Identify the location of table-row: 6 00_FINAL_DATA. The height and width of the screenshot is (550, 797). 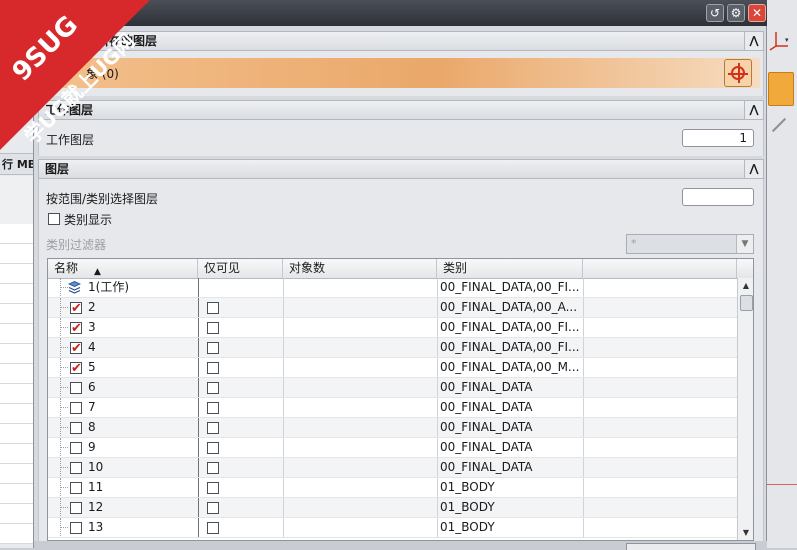
(392, 388).